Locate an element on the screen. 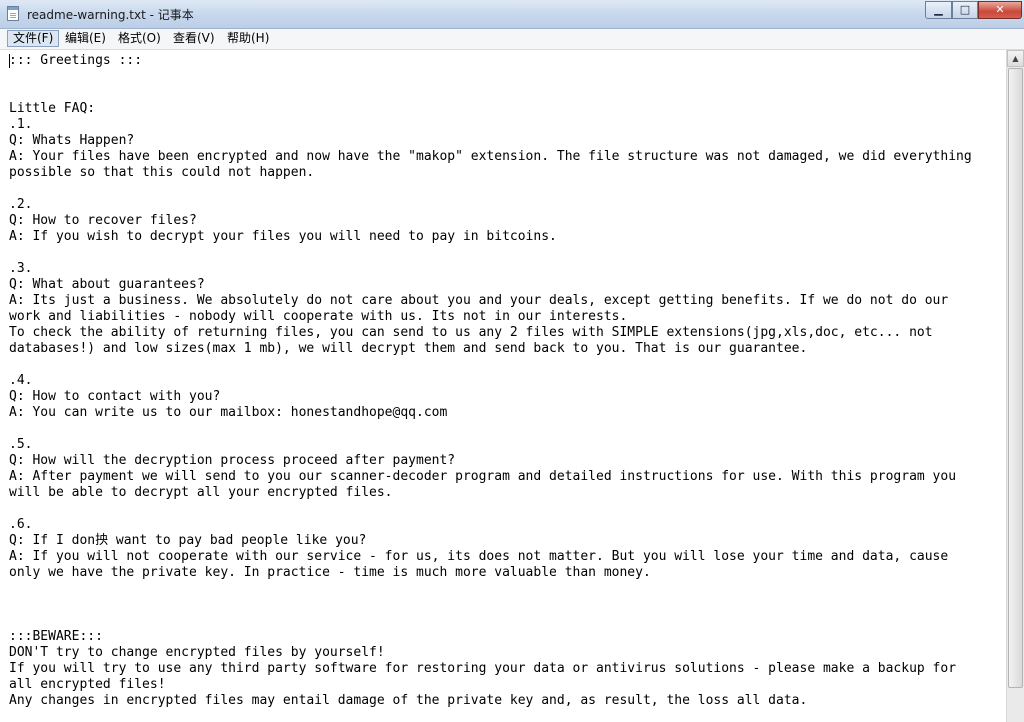 The image size is (1024, 722). scroll-up-arrow-icon: ▲ is located at coordinates (1015, 58).